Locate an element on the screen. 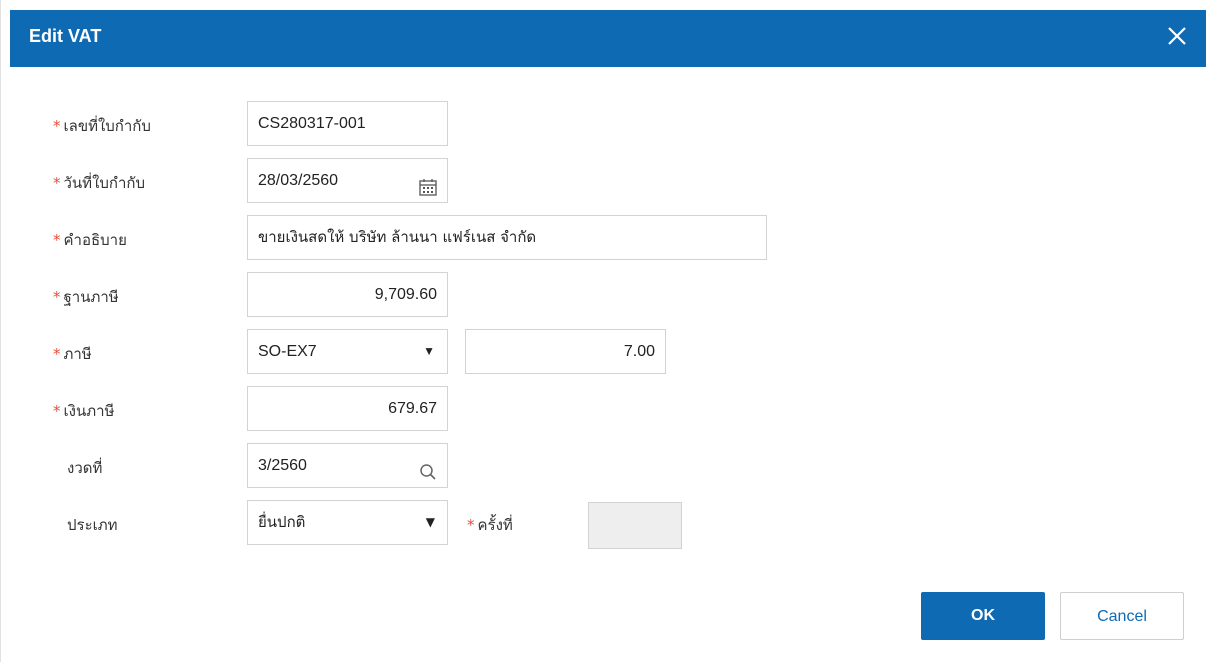  period-label: งวดที่ is located at coordinates (85, 468).